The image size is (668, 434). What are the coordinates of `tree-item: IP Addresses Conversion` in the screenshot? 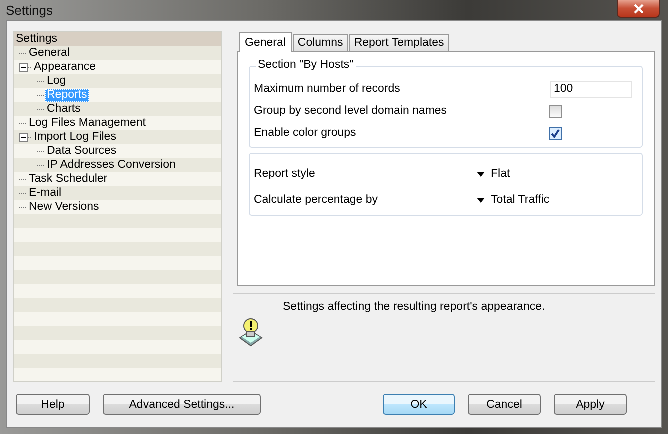 It's located at (111, 165).